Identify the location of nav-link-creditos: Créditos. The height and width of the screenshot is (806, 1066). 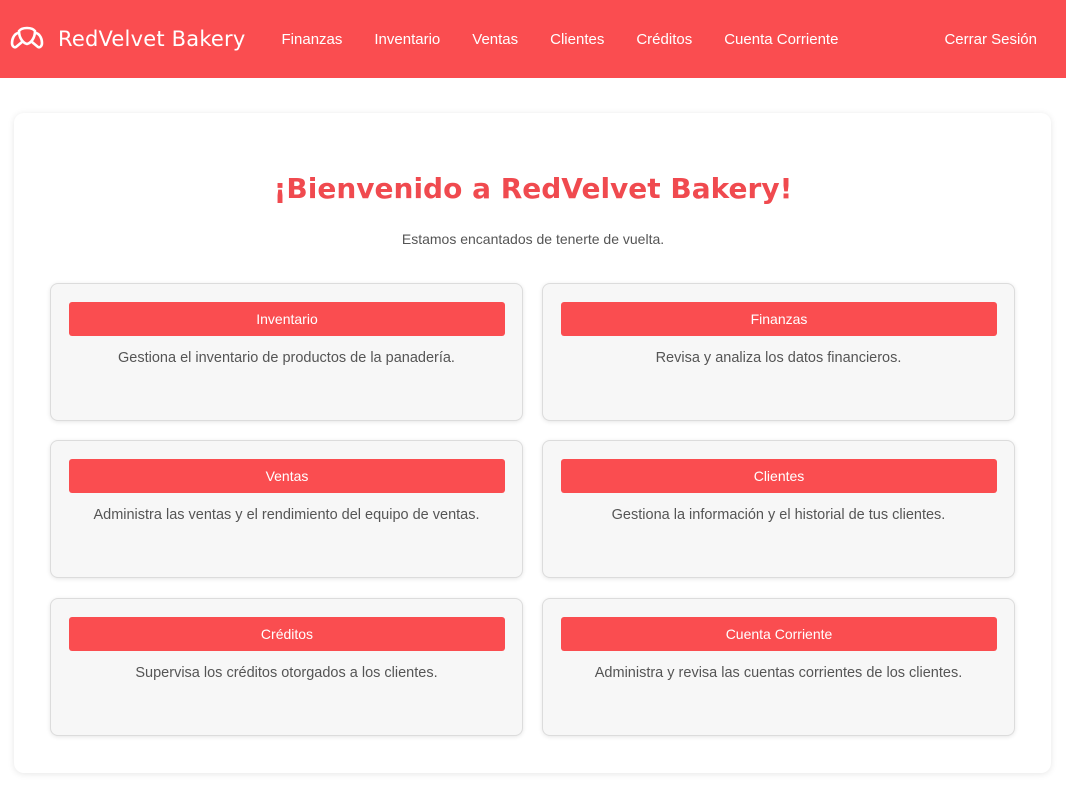
(664, 39).